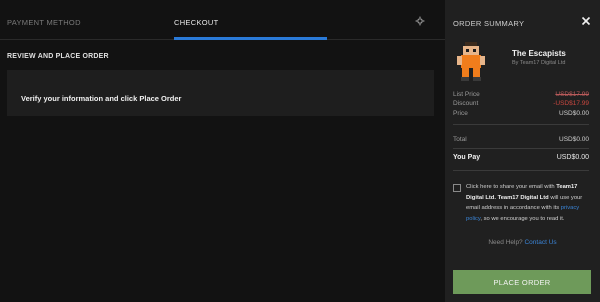 The height and width of the screenshot is (302, 600). I want to click on game-title: The Escapists, so click(539, 53).